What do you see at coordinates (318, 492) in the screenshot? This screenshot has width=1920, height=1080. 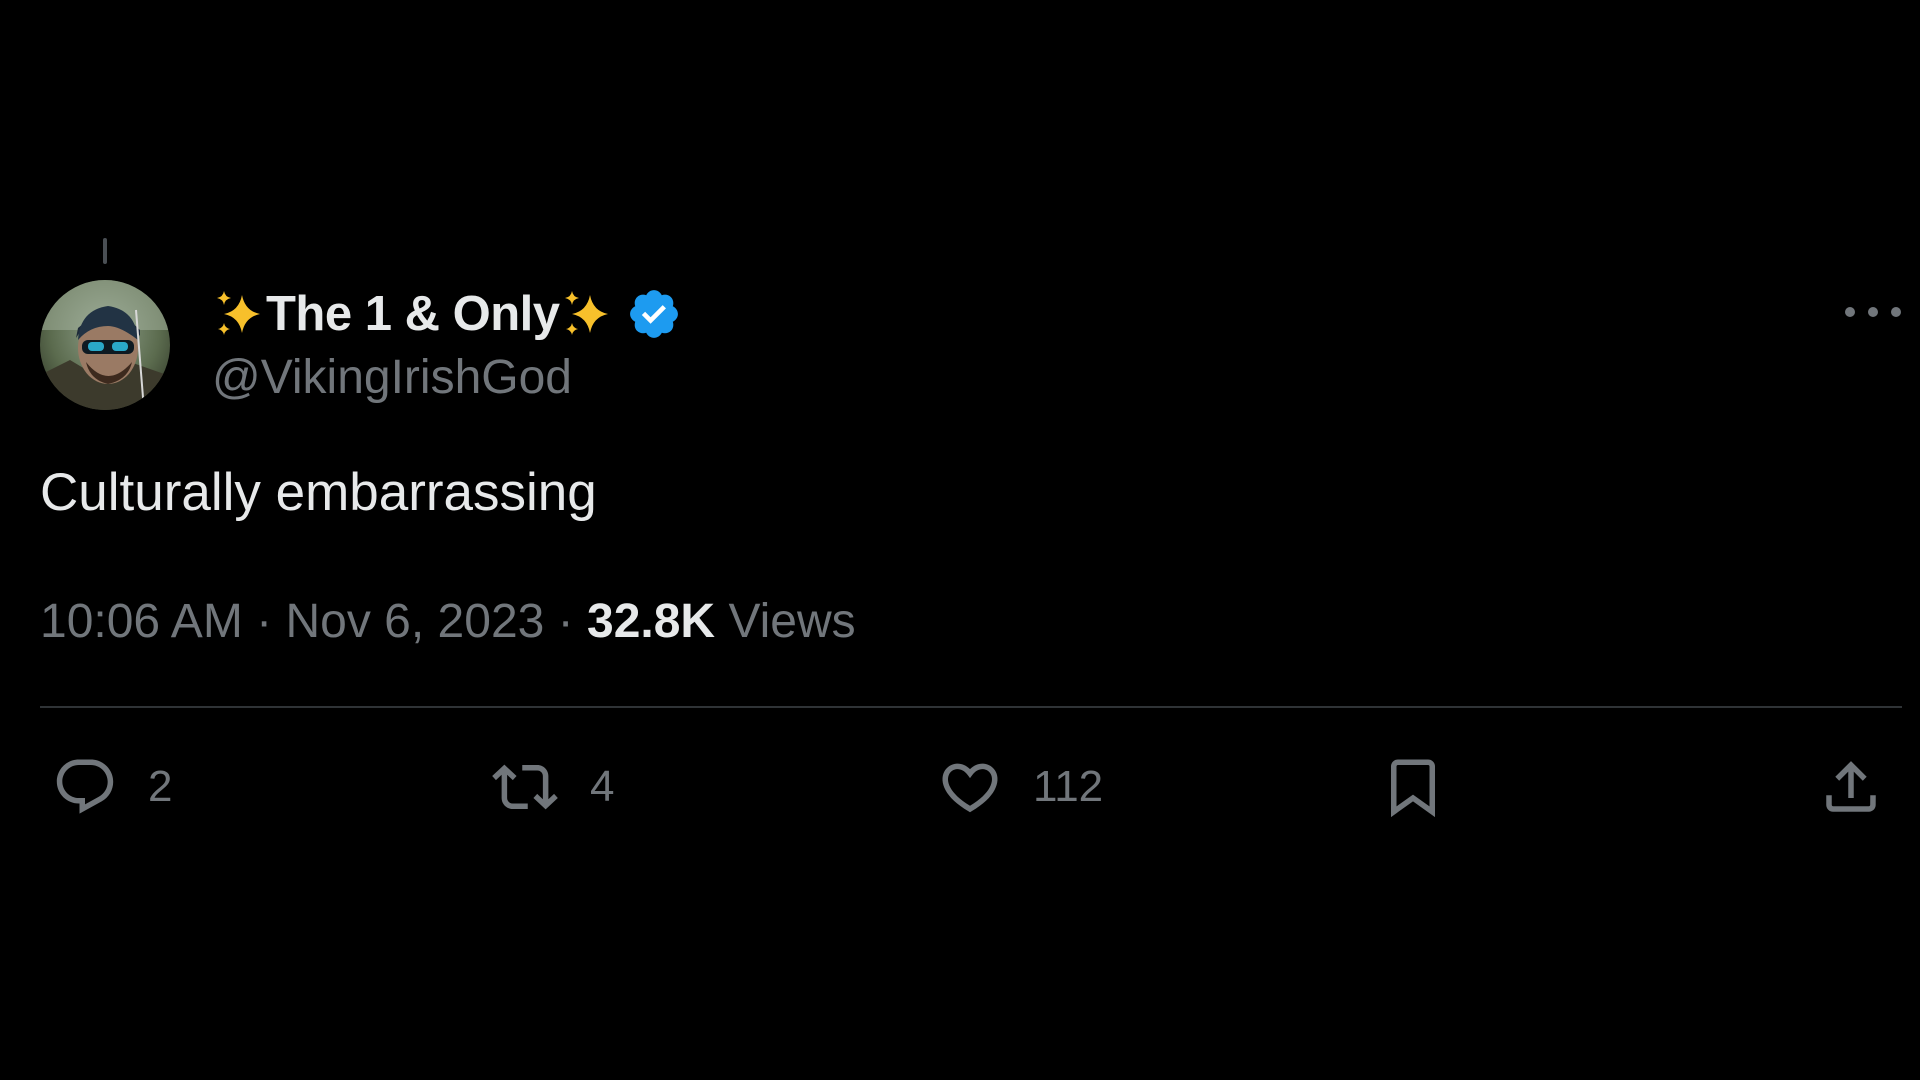 I see `tweet-text: Culturally embarrassing` at bounding box center [318, 492].